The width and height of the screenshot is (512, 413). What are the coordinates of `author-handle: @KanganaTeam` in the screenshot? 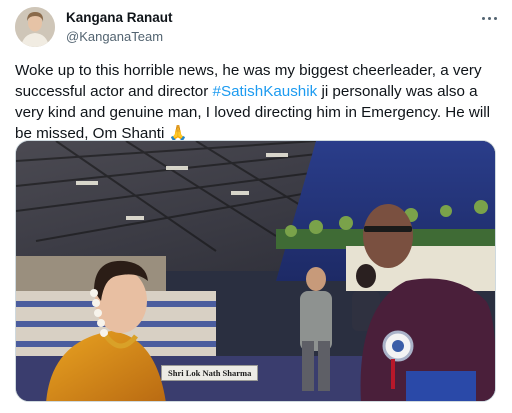 It's located at (114, 36).